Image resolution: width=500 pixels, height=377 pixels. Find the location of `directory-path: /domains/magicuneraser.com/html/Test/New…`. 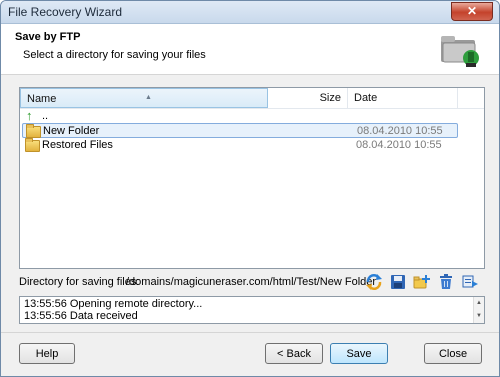

directory-path: /domains/magicuneraser.com/html/Test/New… is located at coordinates (251, 282).